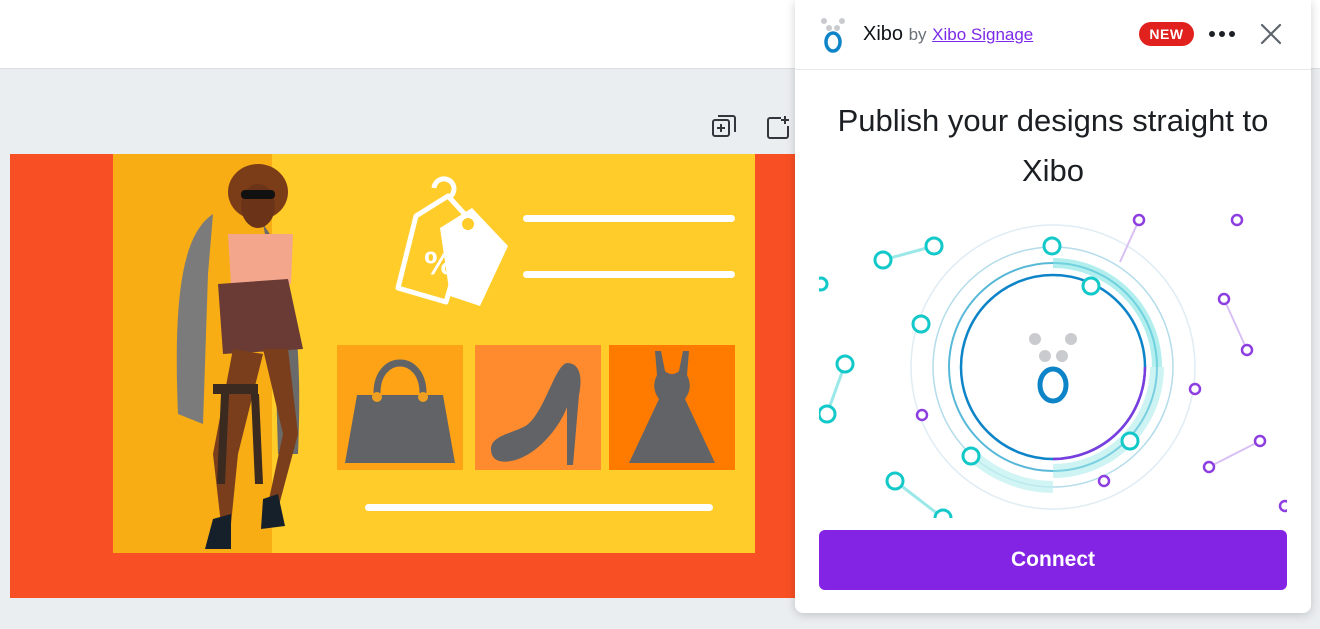 The height and width of the screenshot is (629, 1320). What do you see at coordinates (1166, 34) in the screenshot?
I see `new-badge: NEW` at bounding box center [1166, 34].